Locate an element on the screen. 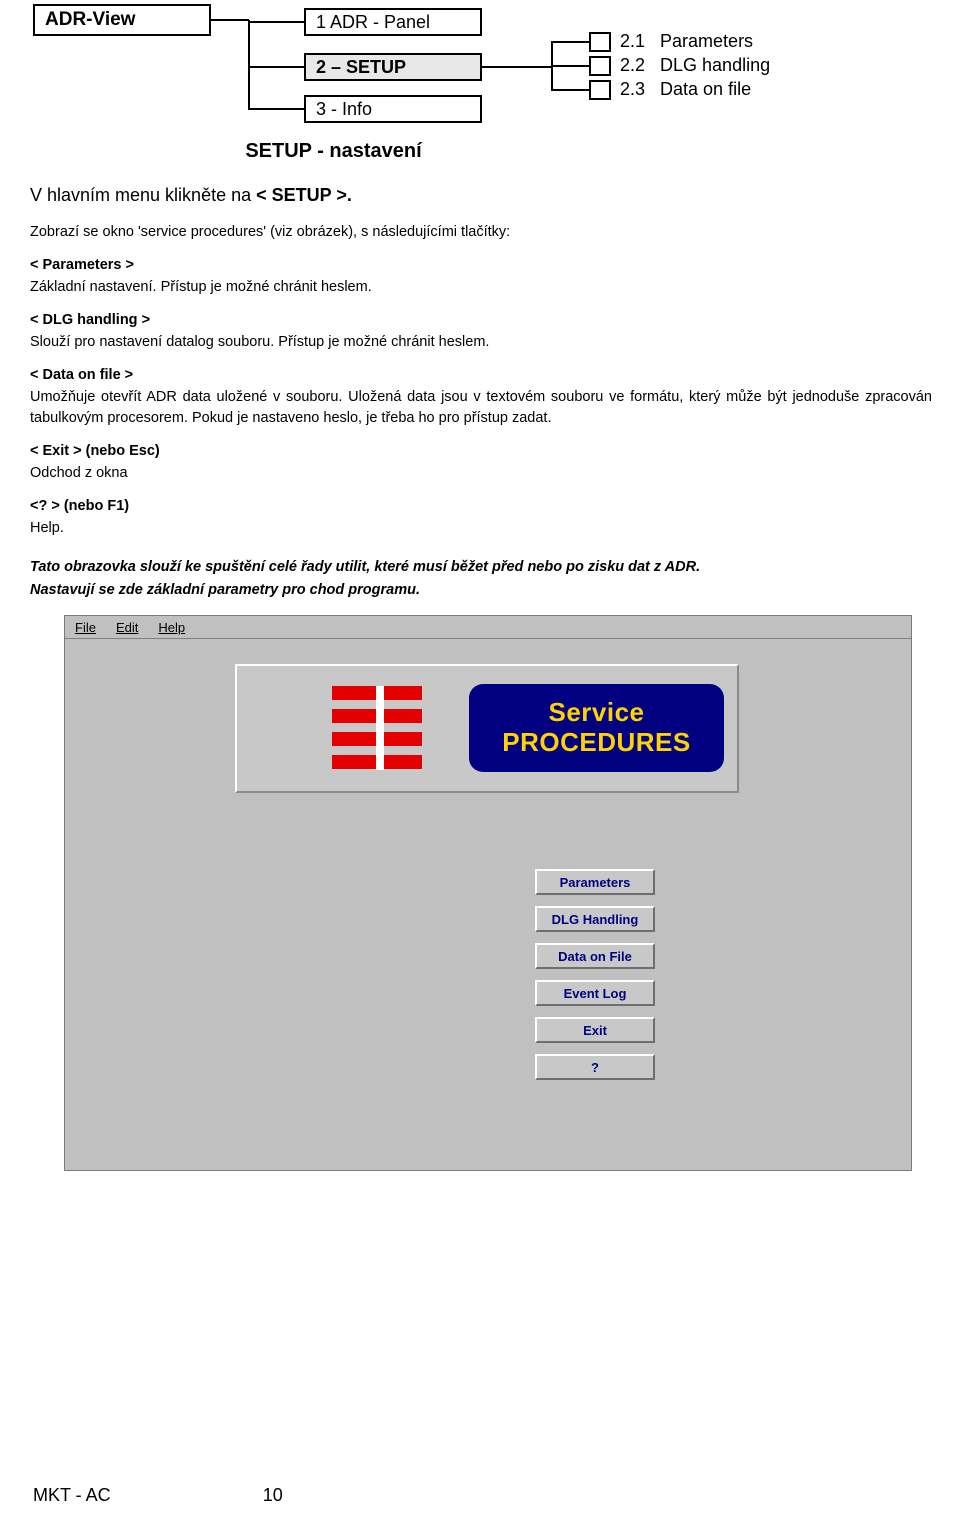 The height and width of the screenshot is (1528, 960). window-menubar: File Edit Help is located at coordinates (488, 627).